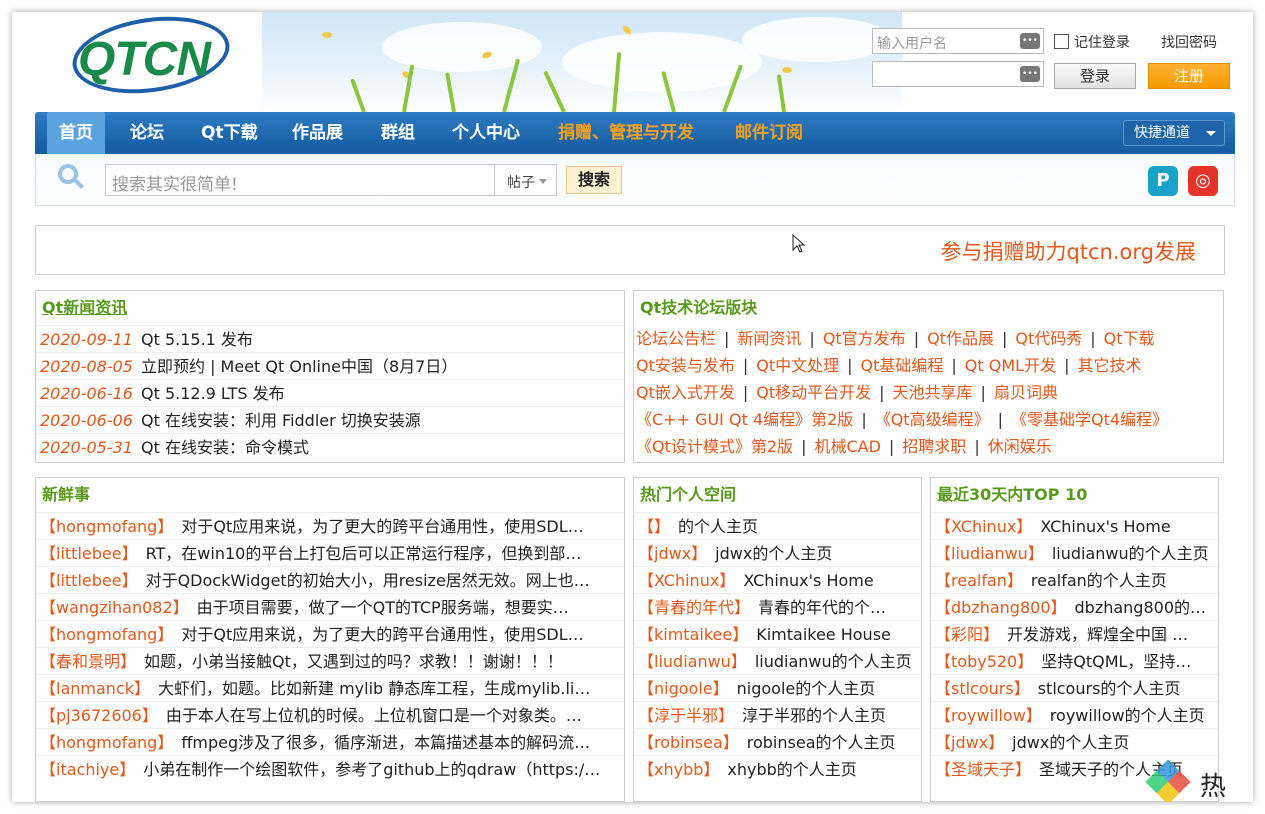  What do you see at coordinates (353, 661) in the screenshot?
I see `fresh-text: 如题，小弟当接触Qt，又遇到过的吗？求教！！谢谢！！！` at bounding box center [353, 661].